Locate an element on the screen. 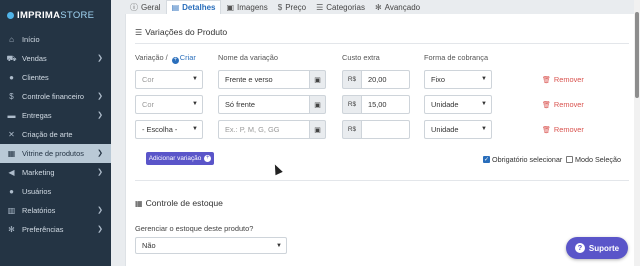 The width and height of the screenshot is (640, 266). info-icon: ⓘ is located at coordinates (134, 7).